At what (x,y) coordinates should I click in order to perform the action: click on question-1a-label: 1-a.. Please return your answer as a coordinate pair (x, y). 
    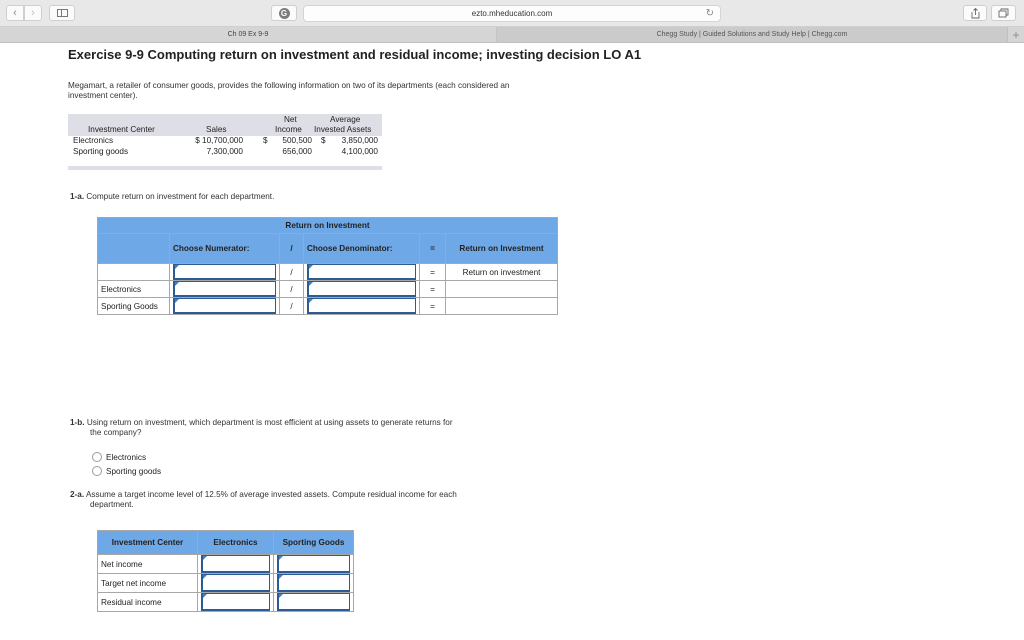
    Looking at the image, I should click on (77, 196).